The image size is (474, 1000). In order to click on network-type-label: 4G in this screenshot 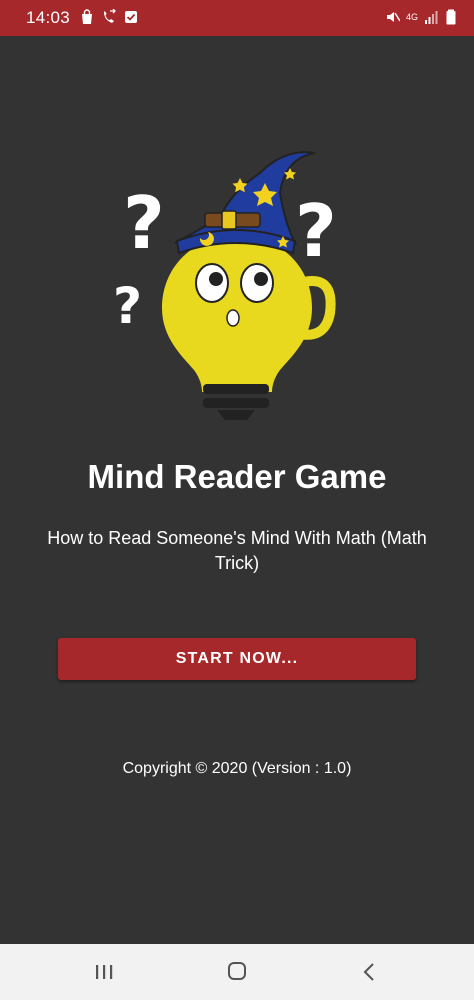, I will do `click(411, 16)`.